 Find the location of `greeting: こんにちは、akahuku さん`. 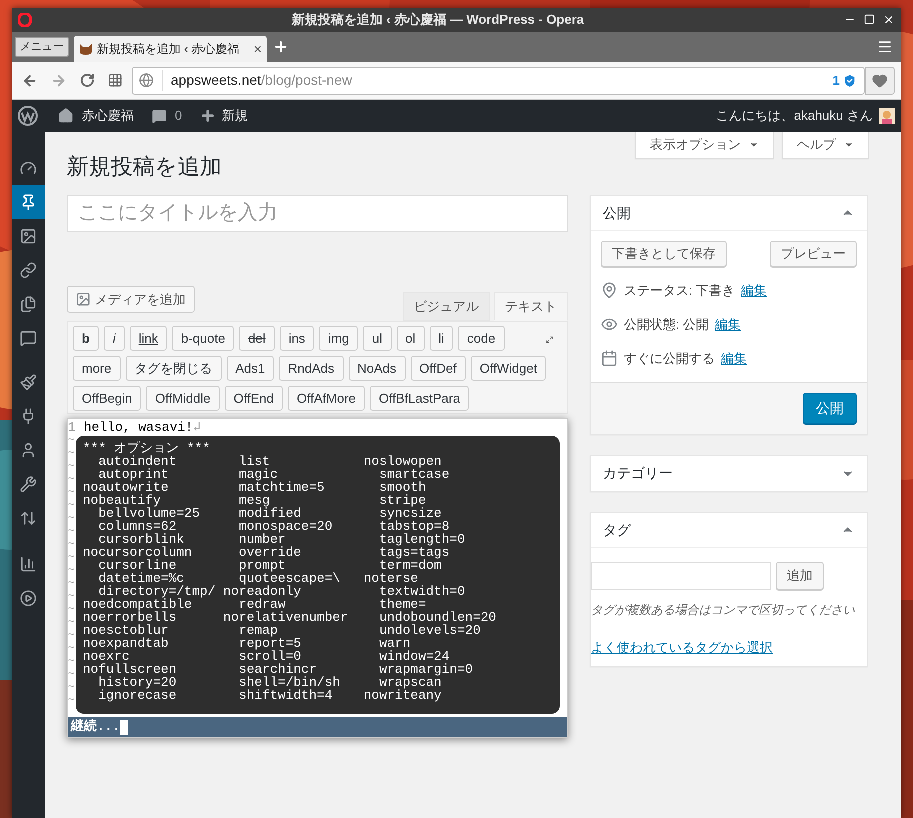

greeting: こんにちは、akahuku さん is located at coordinates (794, 116).